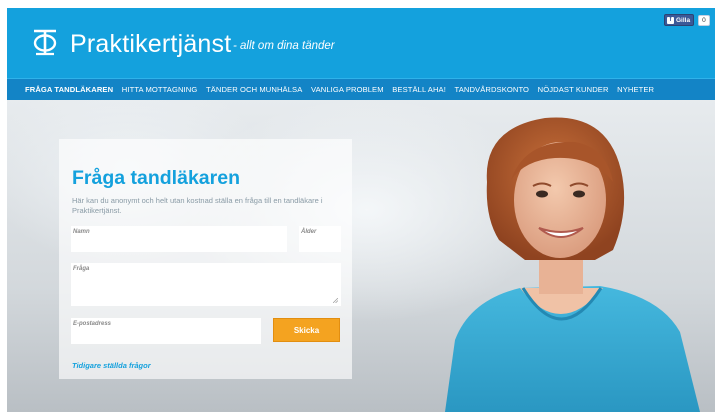 The height and width of the screenshot is (412, 715). Describe the element at coordinates (150, 44) in the screenshot. I see `site-brand: Praktikertjänst` at that location.